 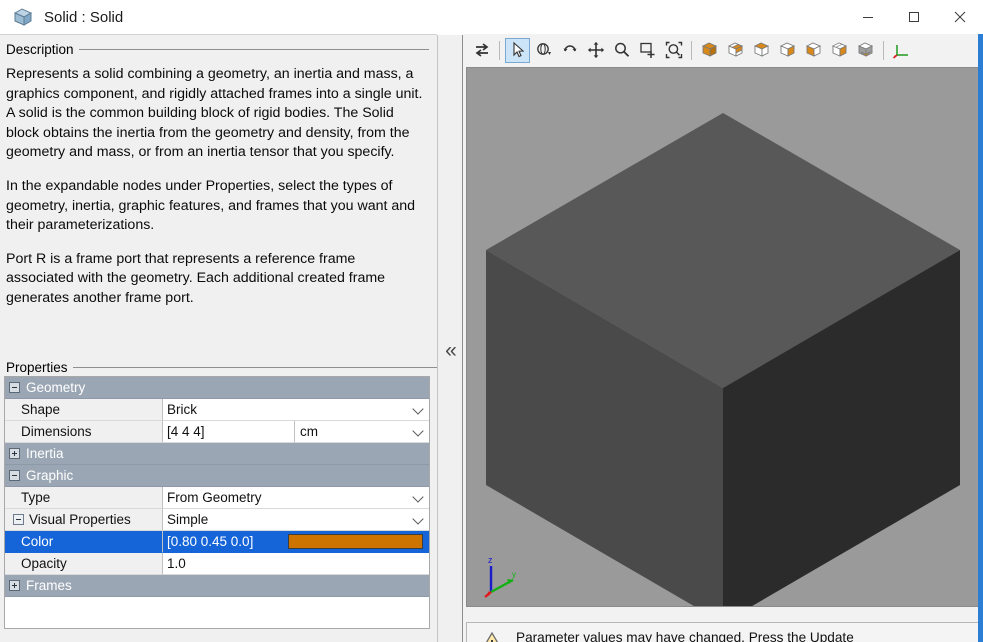 What do you see at coordinates (84, 564) in the screenshot?
I see `property-label-opacity: Opacity` at bounding box center [84, 564].